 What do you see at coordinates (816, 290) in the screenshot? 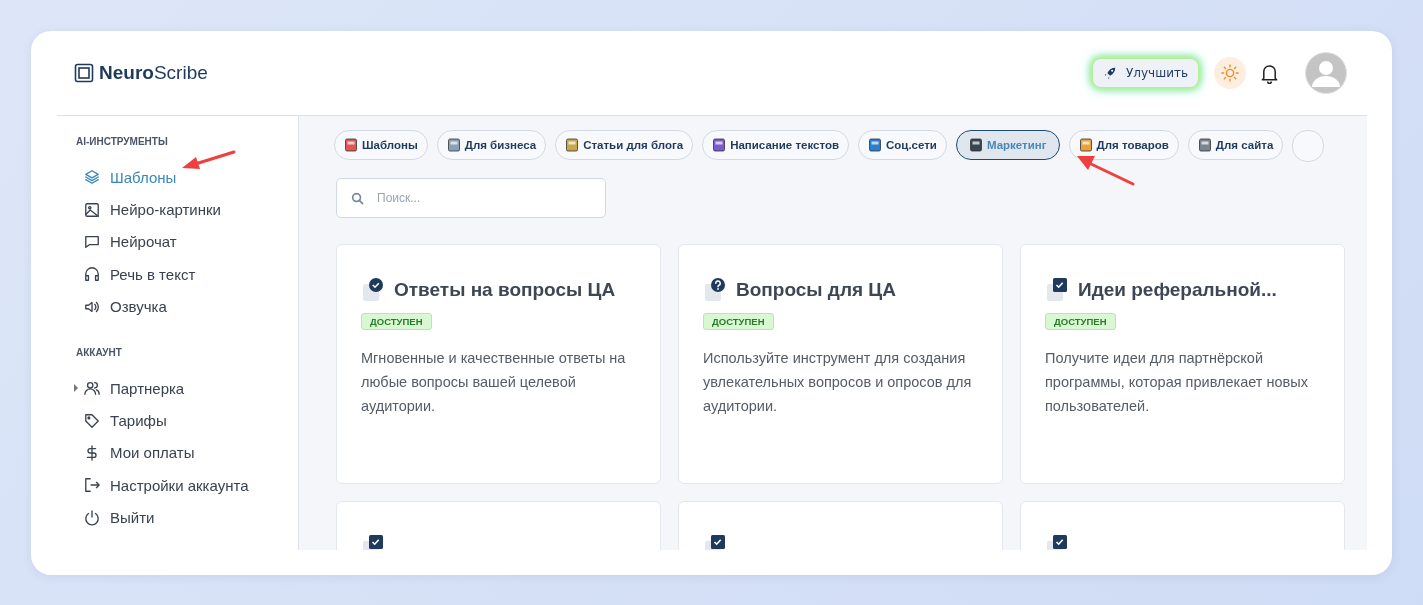
I see `card-title: Вопросы для ЦА` at bounding box center [816, 290].